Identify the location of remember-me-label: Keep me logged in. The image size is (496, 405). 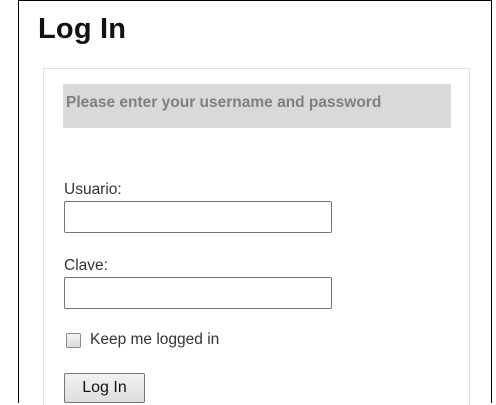
(154, 340).